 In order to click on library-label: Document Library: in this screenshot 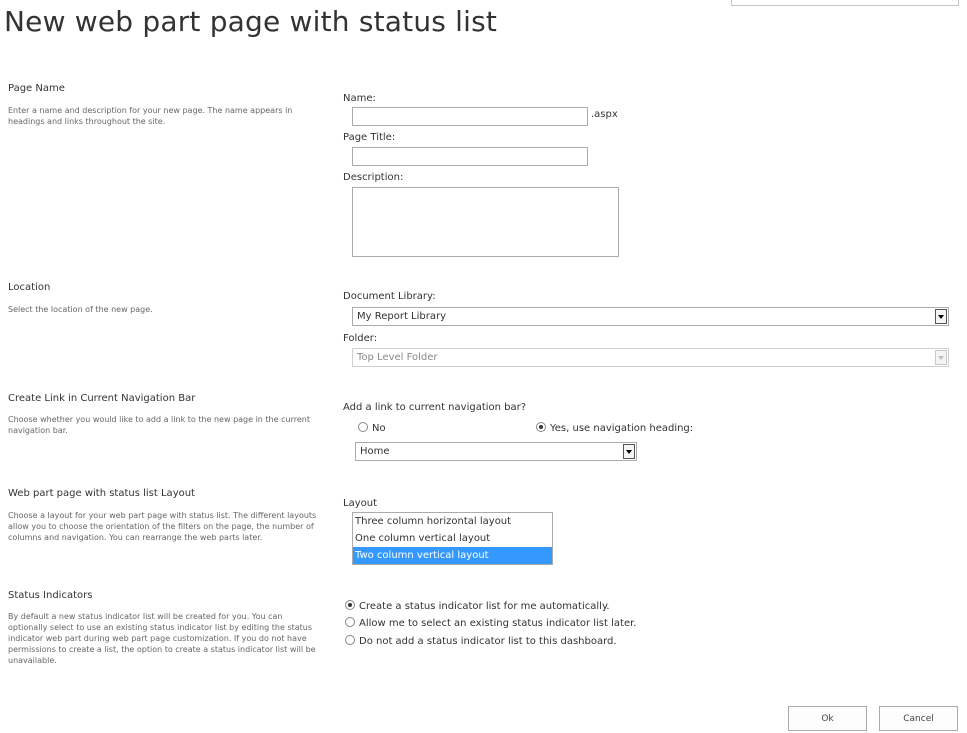, I will do `click(389, 296)`.